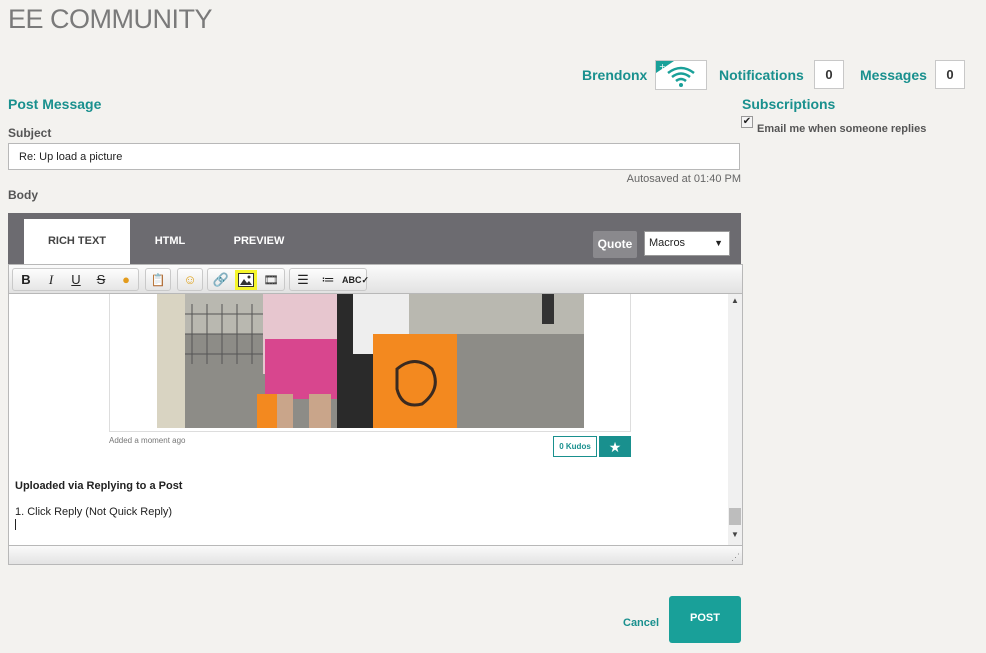 This screenshot has height=653, width=986. Describe the element at coordinates (829, 74) in the screenshot. I see `notifications-count: 0` at that location.